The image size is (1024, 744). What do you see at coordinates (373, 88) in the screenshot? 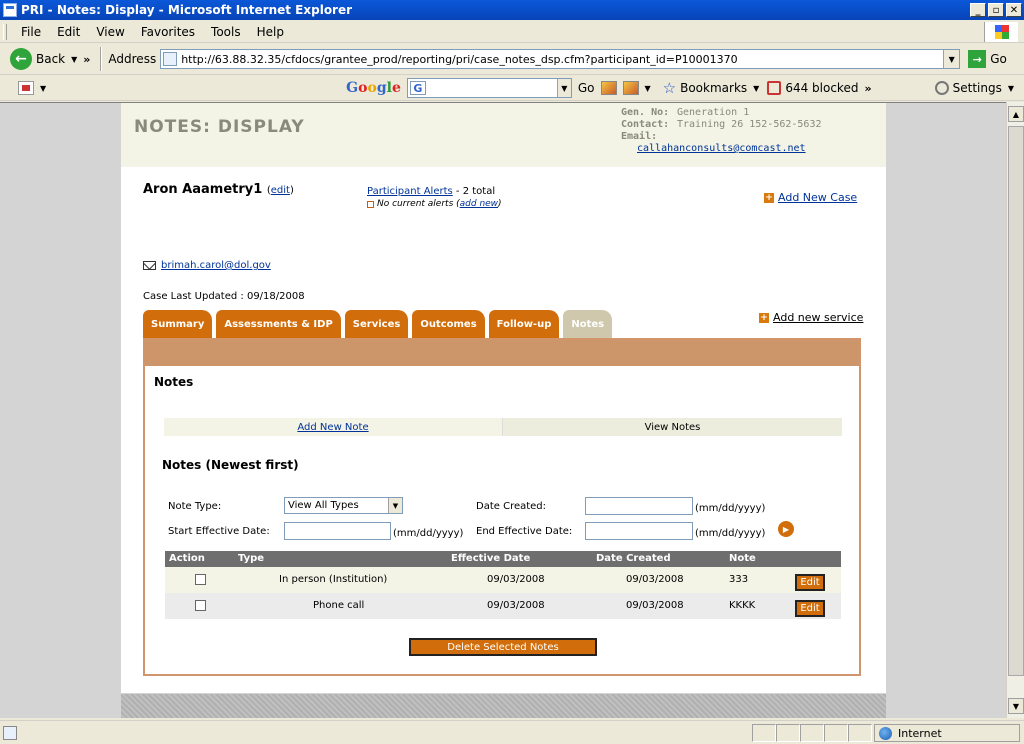
I see `google-logo: Google` at bounding box center [373, 88].